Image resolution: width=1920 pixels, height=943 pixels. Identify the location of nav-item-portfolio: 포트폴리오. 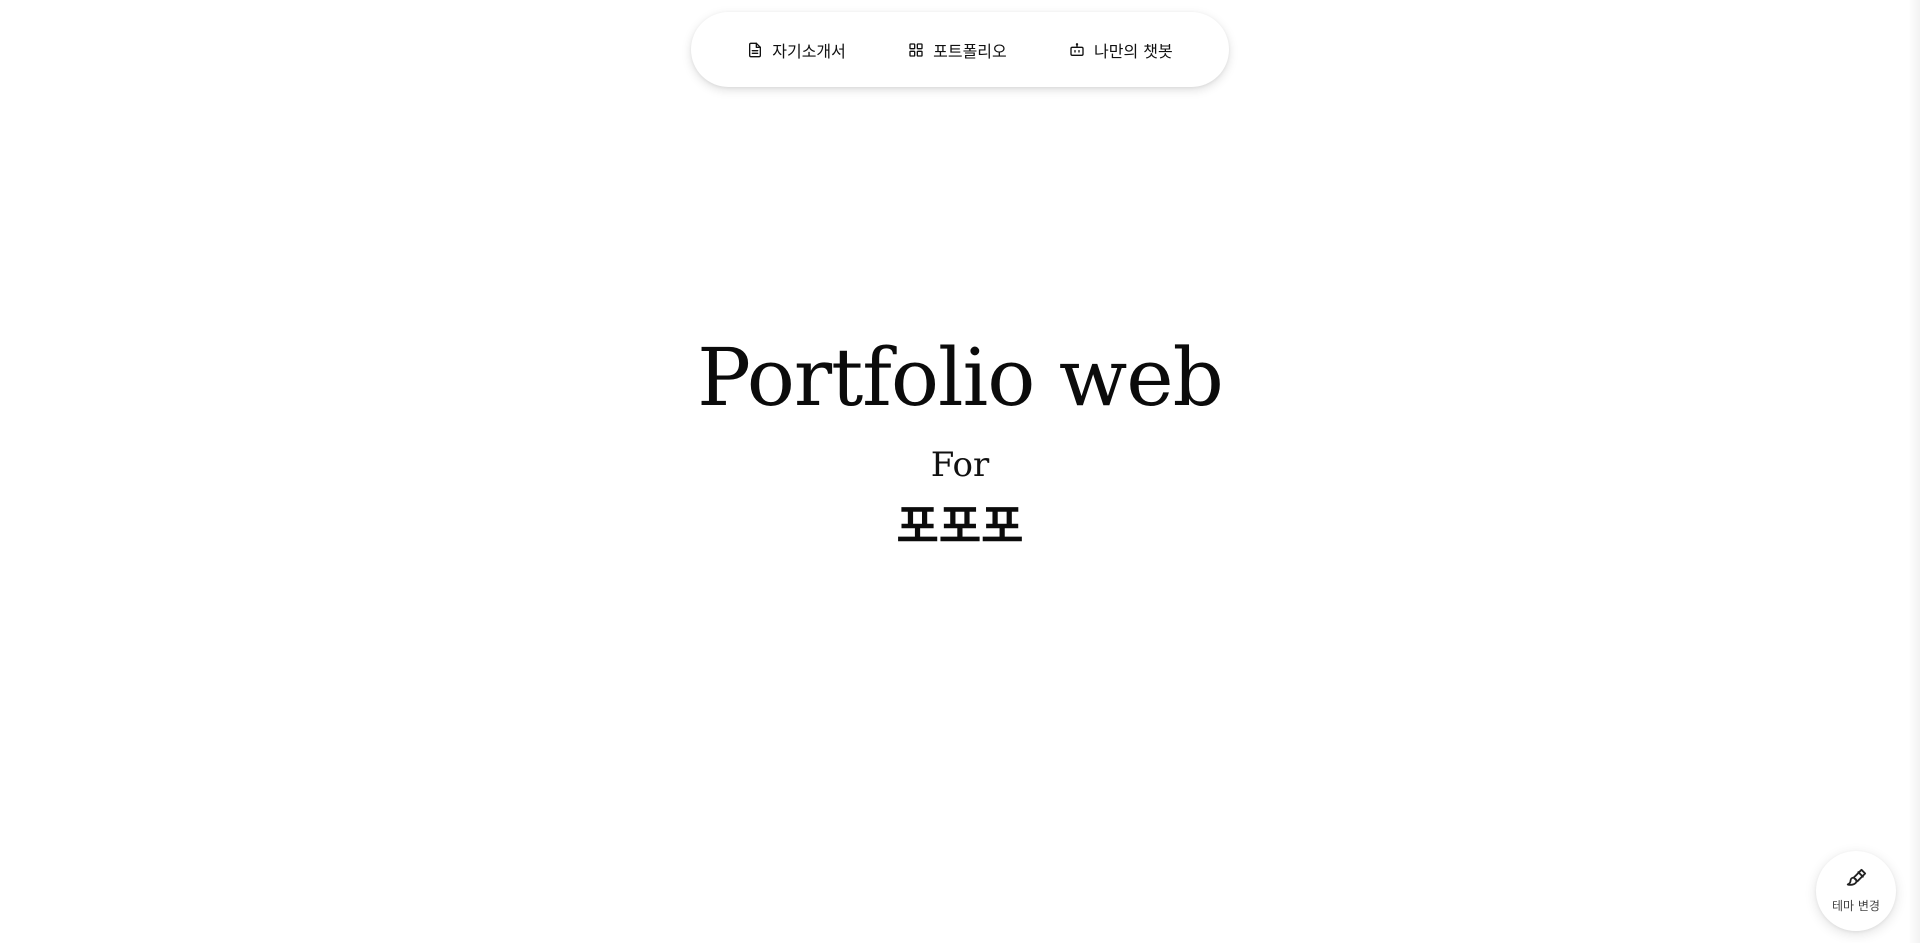
(957, 50).